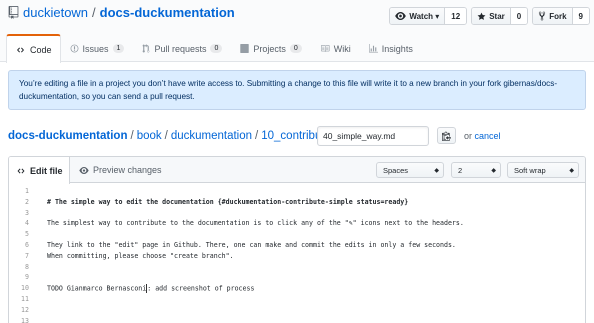  What do you see at coordinates (325, 48) in the screenshot?
I see `book-icon` at bounding box center [325, 48].